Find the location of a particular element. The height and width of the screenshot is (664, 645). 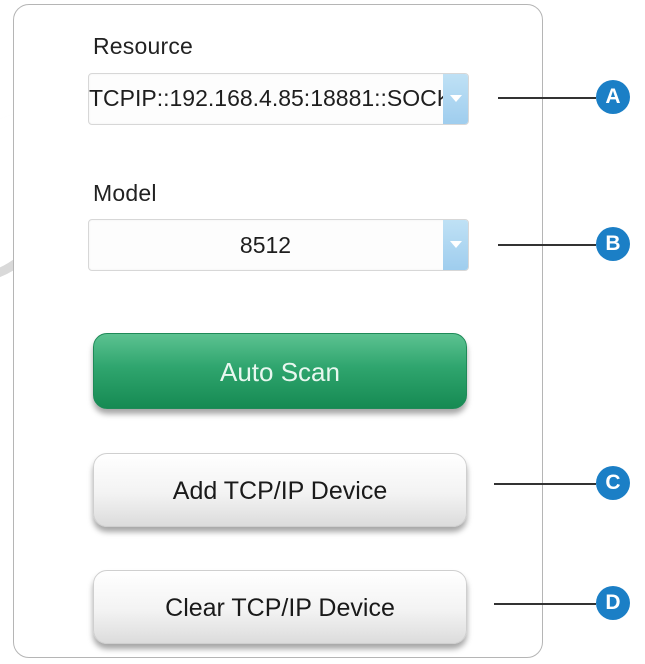

model-dropdown: 8512 is located at coordinates (278, 245).